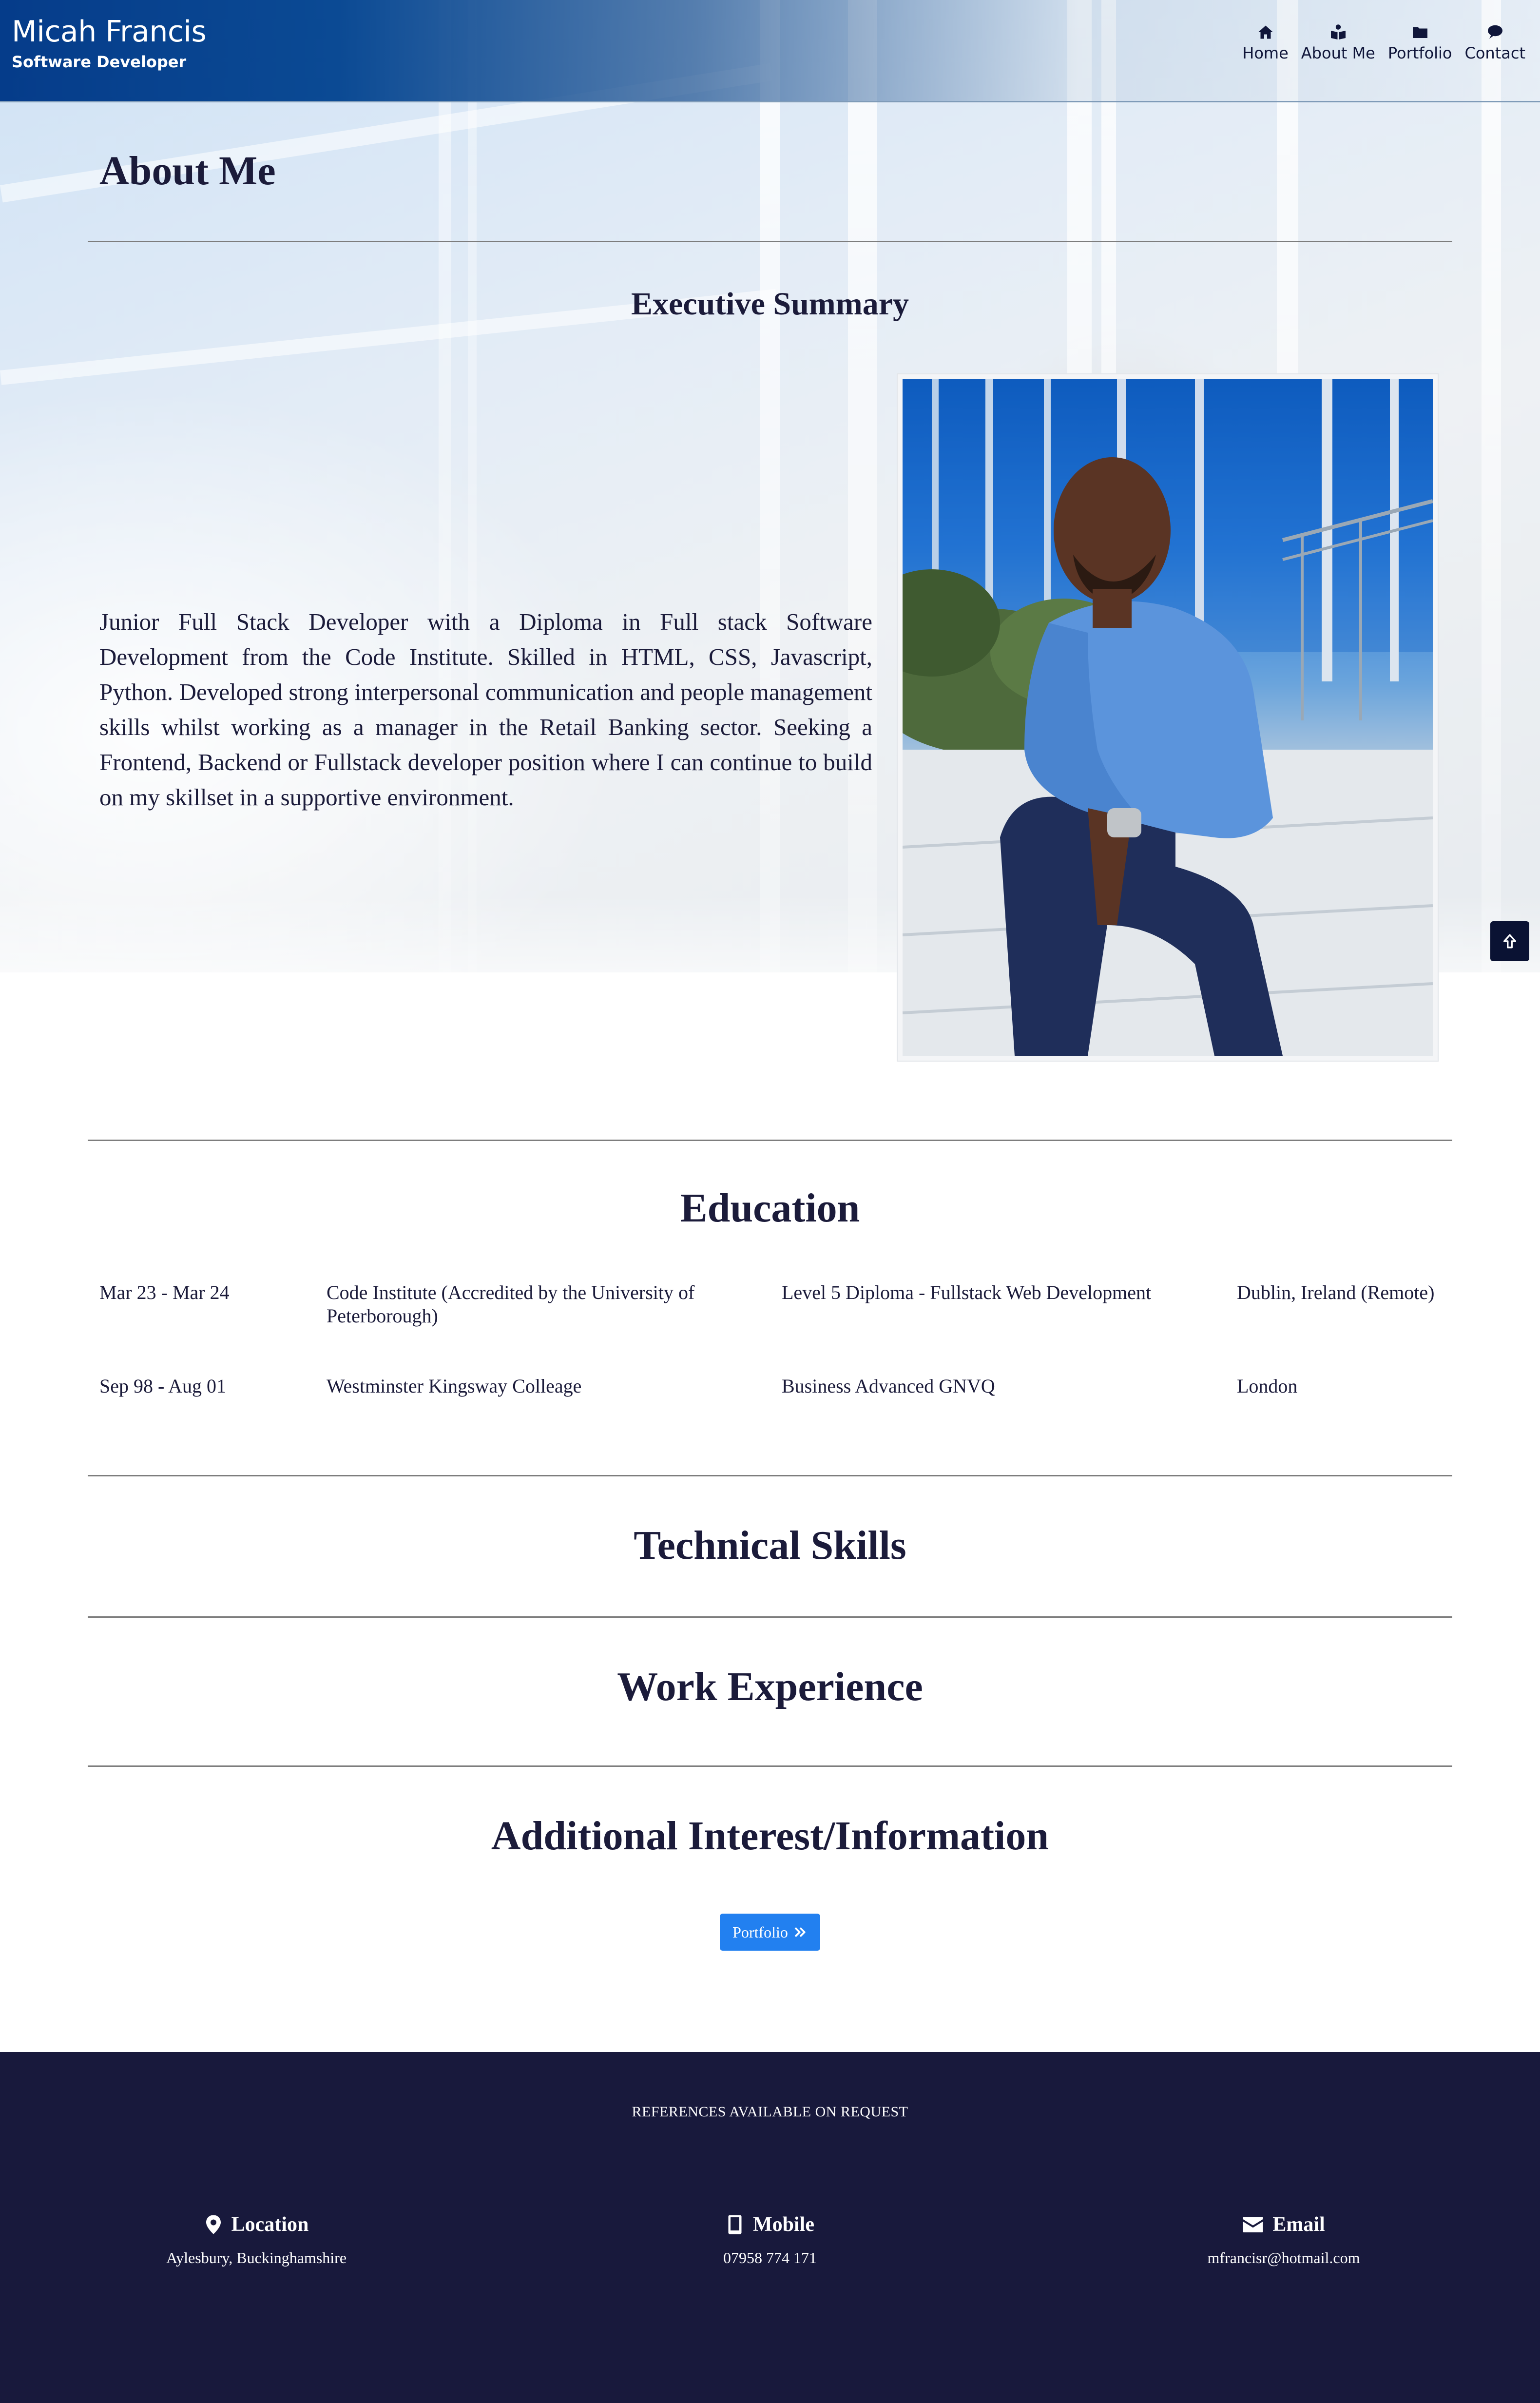  What do you see at coordinates (888, 1386) in the screenshot?
I see `education-qualification: Business Advanced GNVQ` at bounding box center [888, 1386].